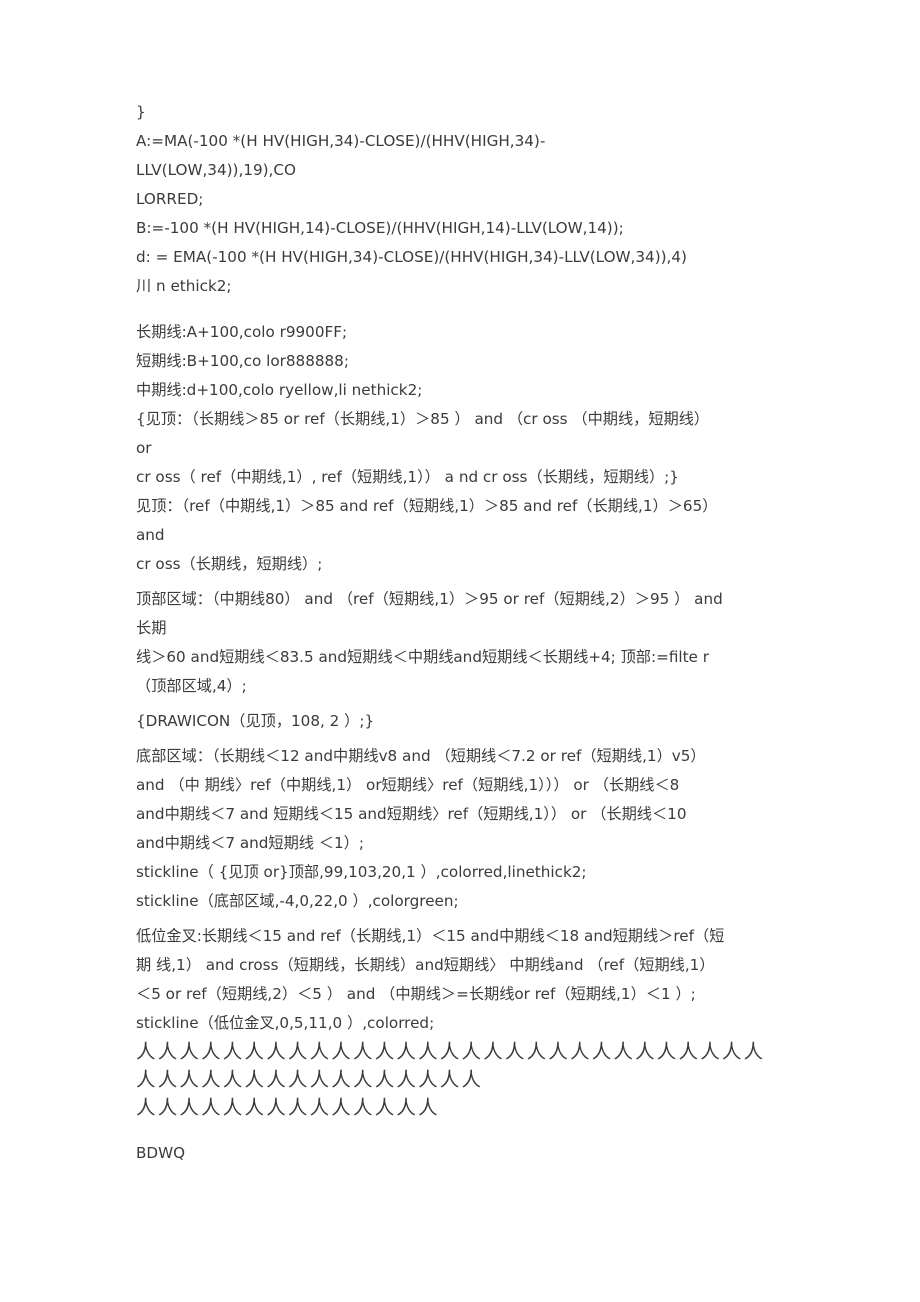  Describe the element at coordinates (255, 721) in the screenshot. I see `code-block-drawicon: {DRAWICON（见顶，108, 2 ）;}` at that location.